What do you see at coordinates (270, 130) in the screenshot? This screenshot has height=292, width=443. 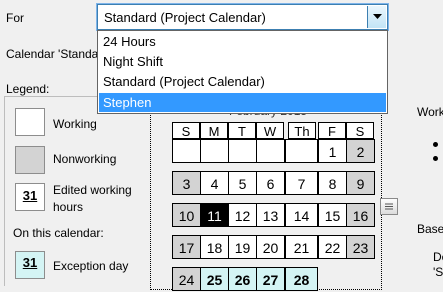 I see `weekday-header: W` at bounding box center [270, 130].